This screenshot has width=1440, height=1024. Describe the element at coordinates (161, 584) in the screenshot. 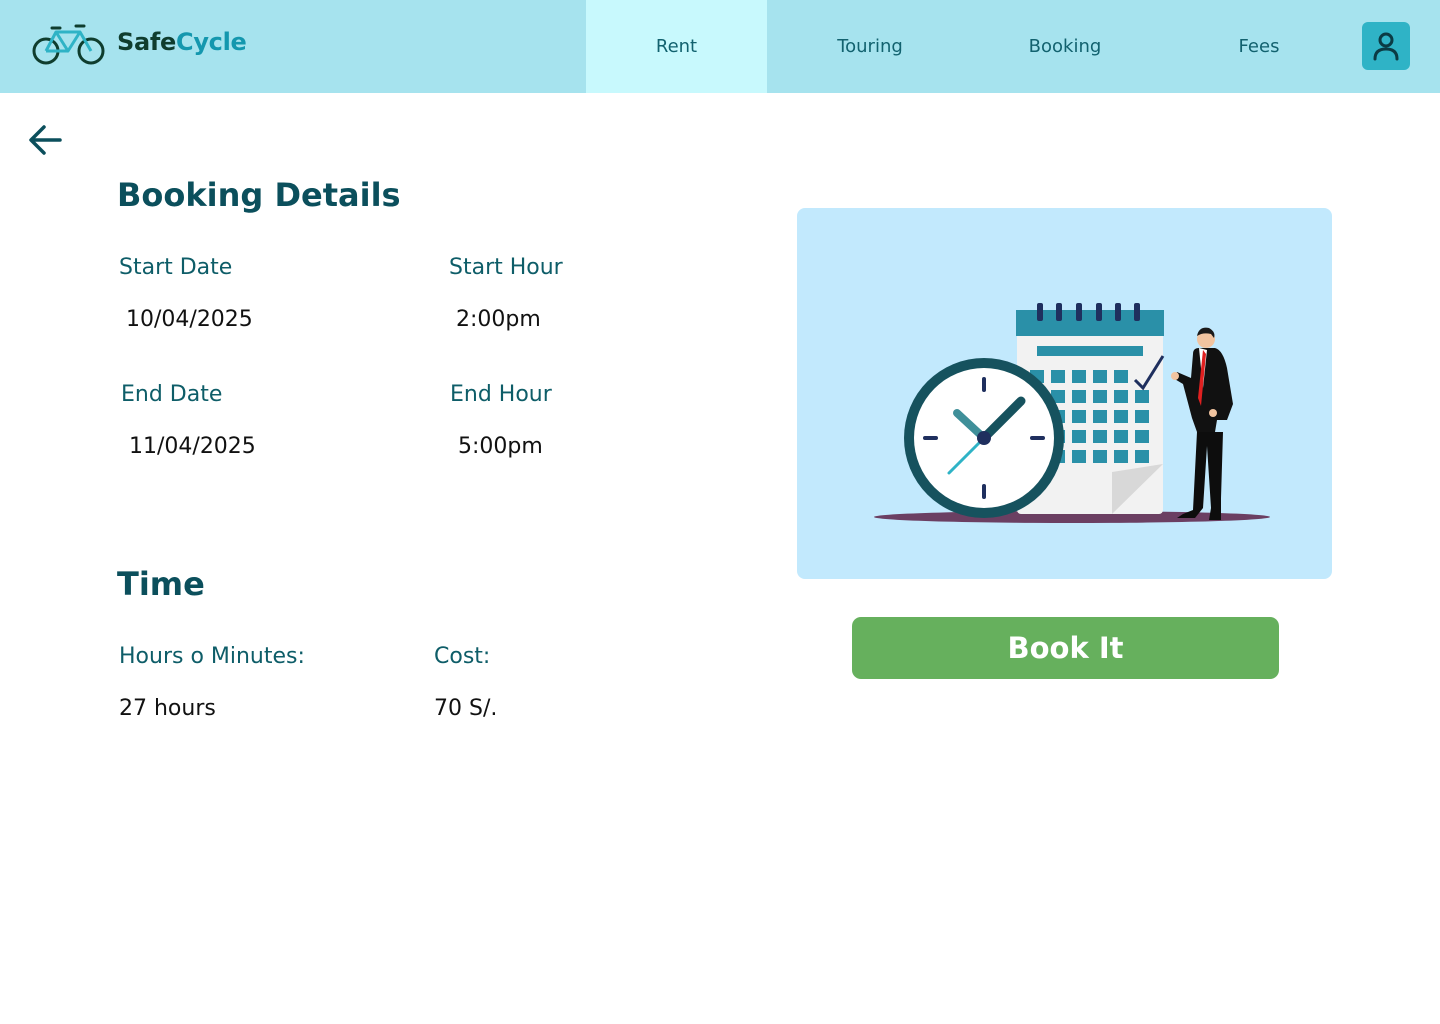

I see `time-title: Time` at that location.